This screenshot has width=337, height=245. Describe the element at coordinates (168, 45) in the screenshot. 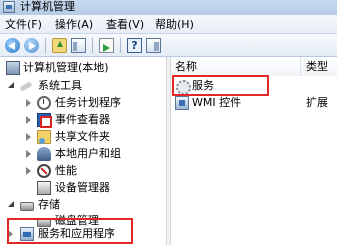

I see `toolbar: ?` at that location.